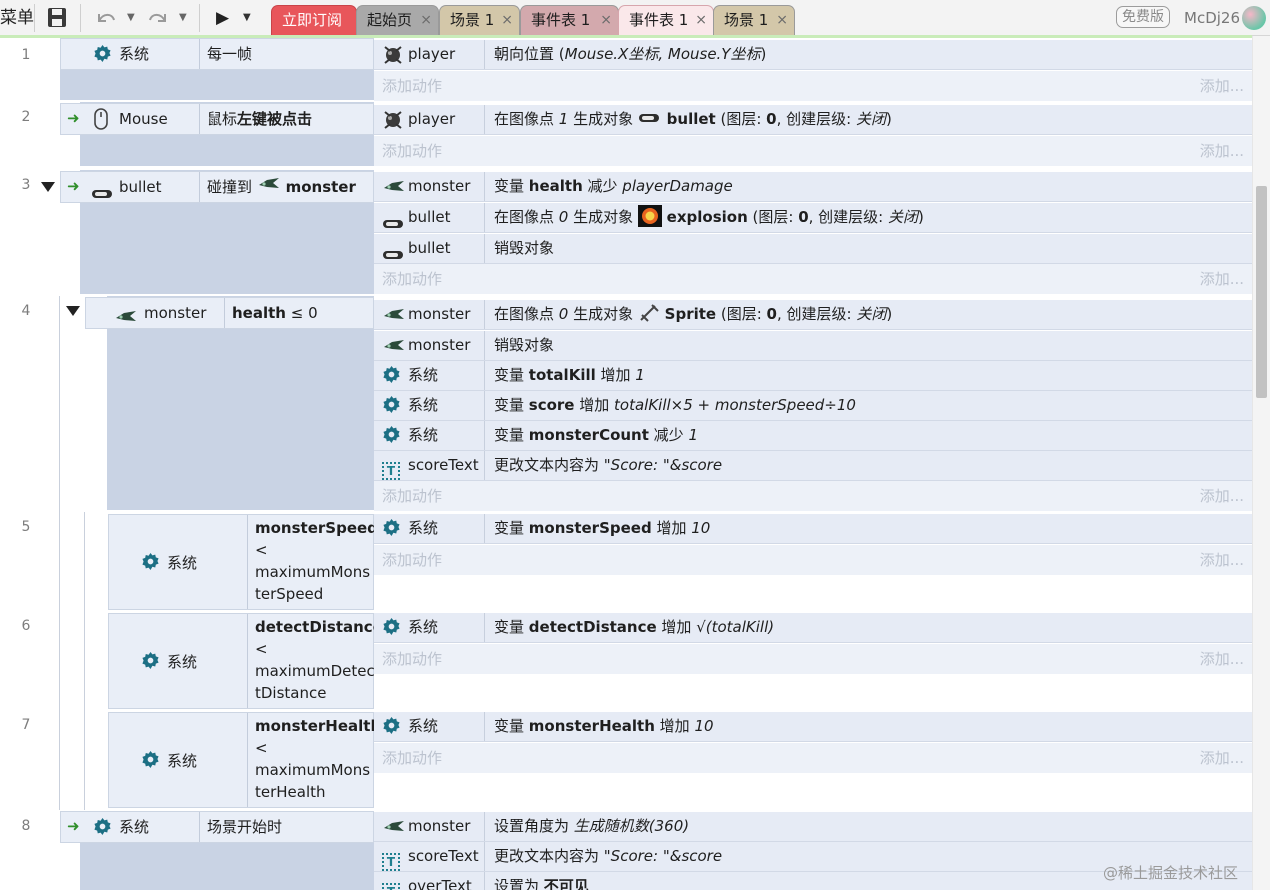 The width and height of the screenshot is (1270, 890). Describe the element at coordinates (569, 20) in the screenshot. I see `tab-event-sheet-1: 事件表 1 ⨯` at that location.